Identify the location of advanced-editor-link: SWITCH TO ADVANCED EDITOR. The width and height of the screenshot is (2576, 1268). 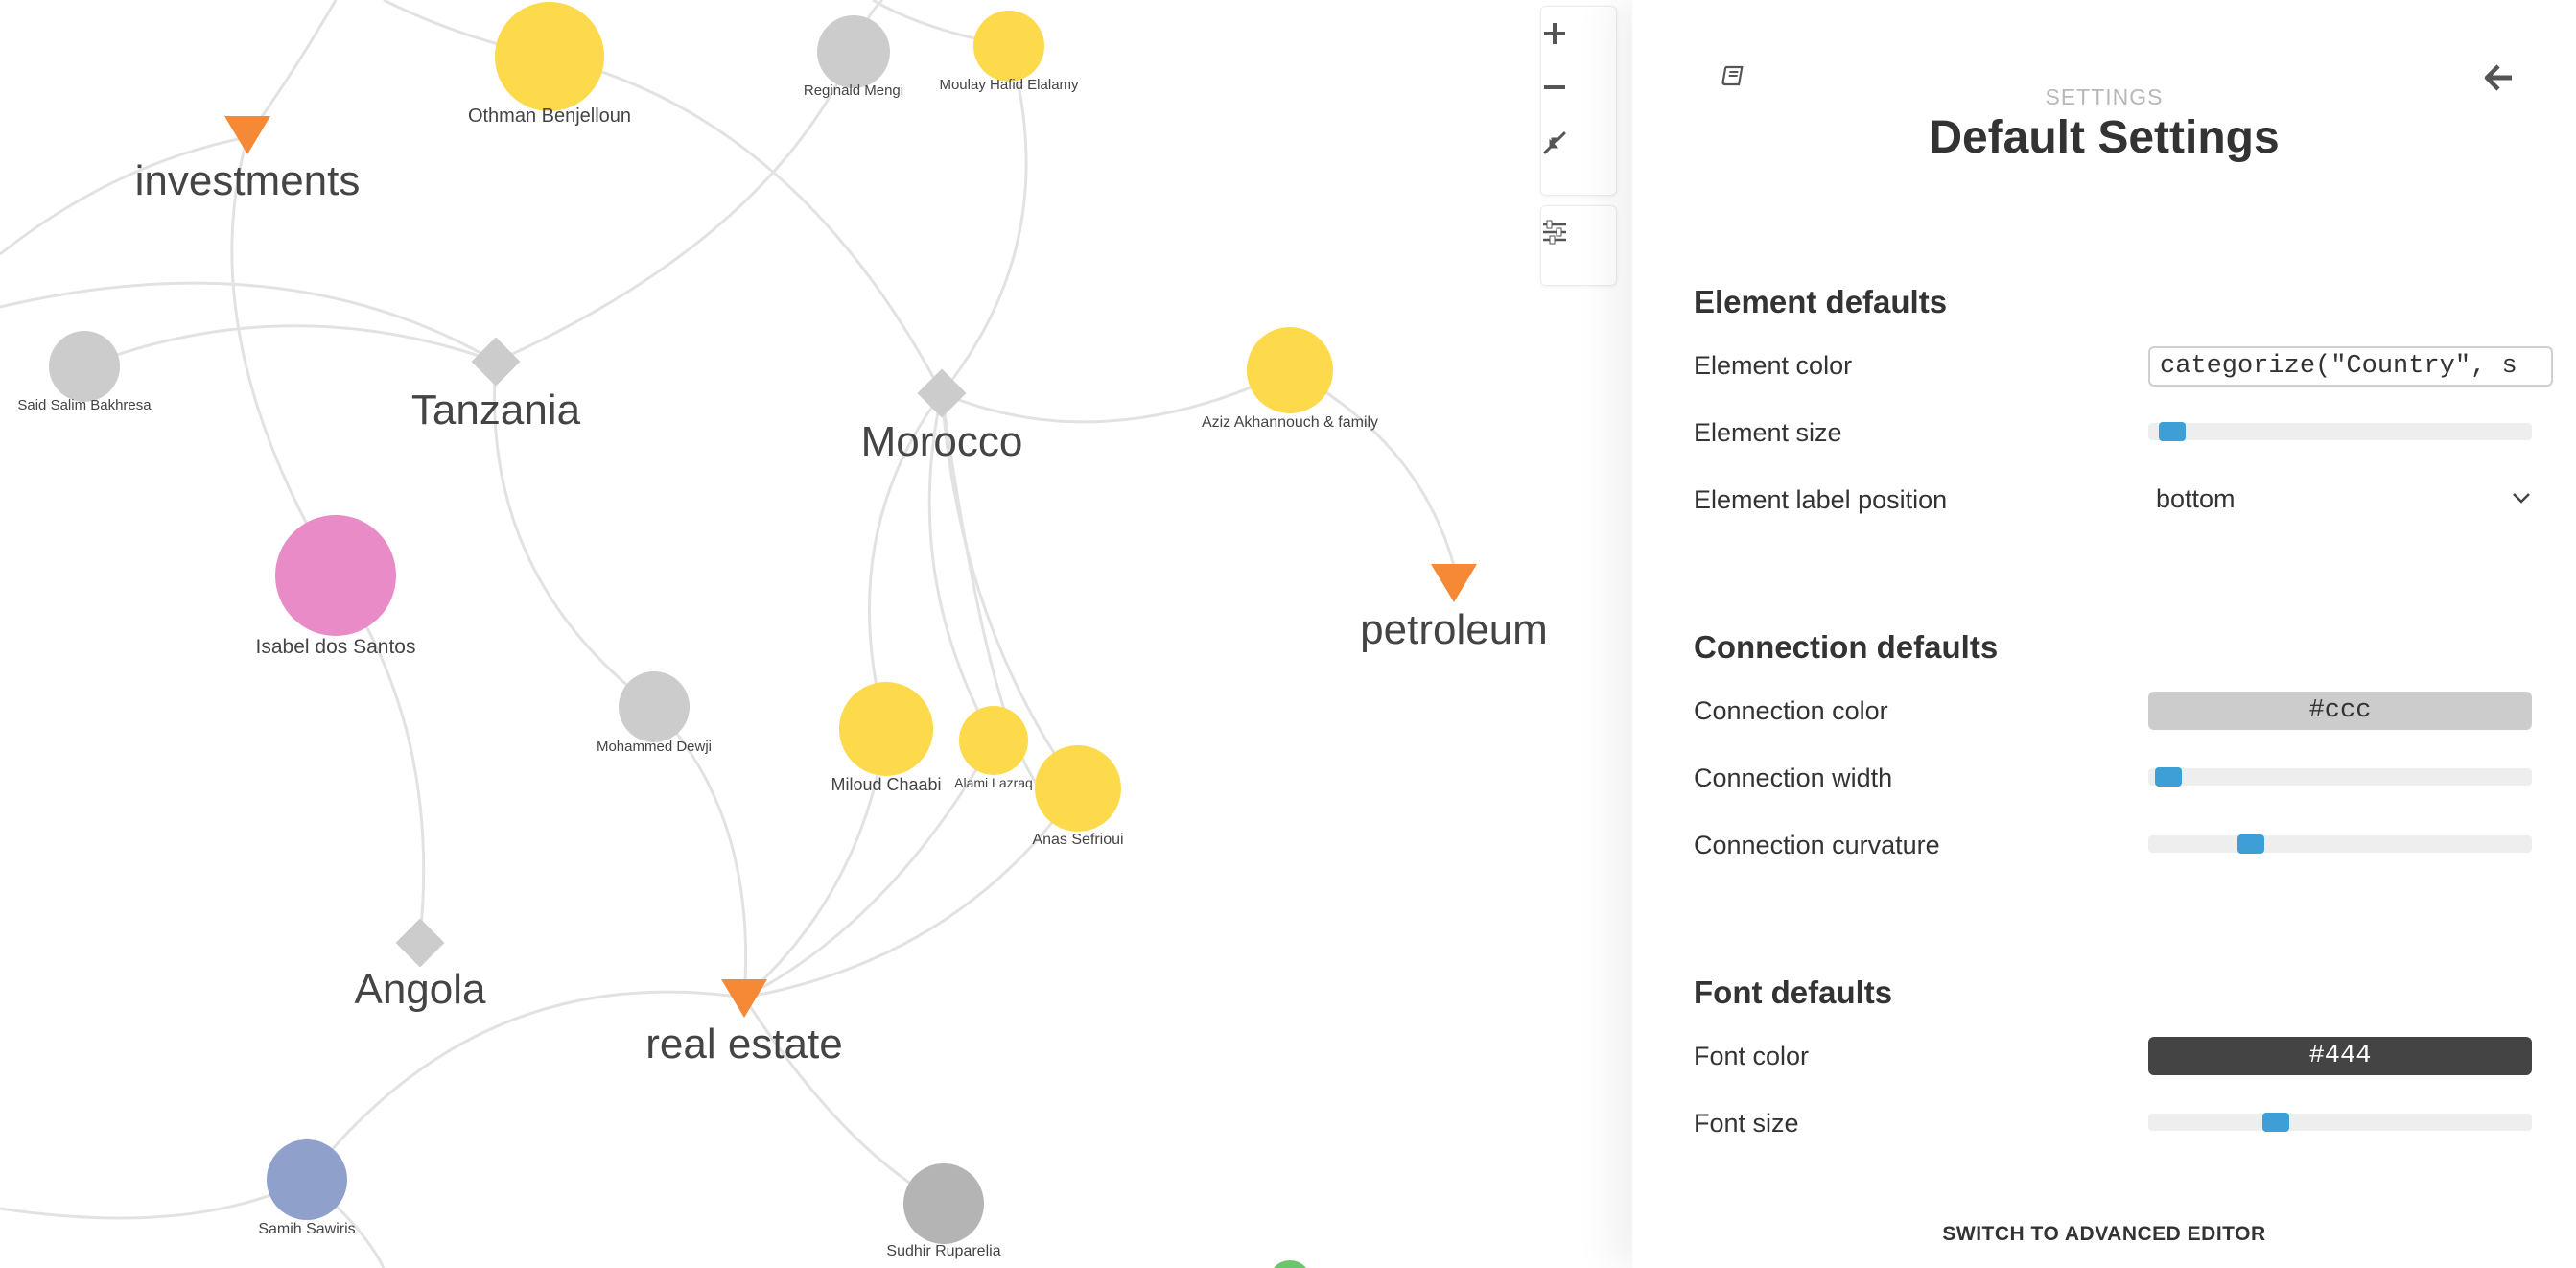
(2104, 1234).